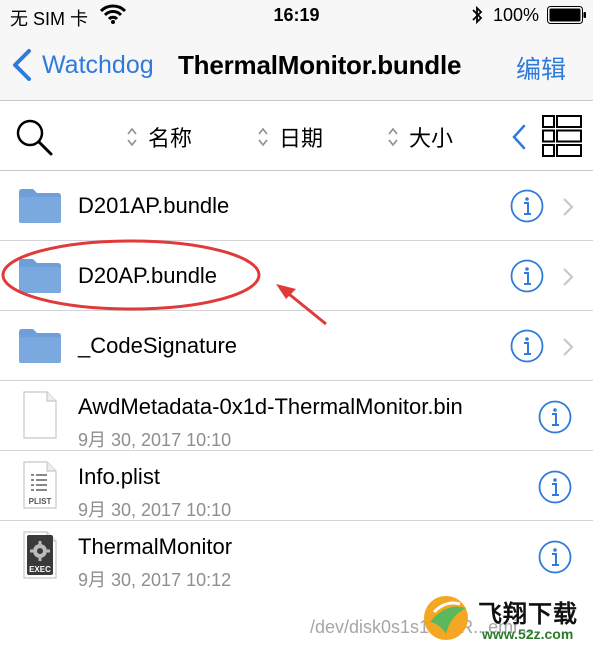 The height and width of the screenshot is (650, 593). What do you see at coordinates (40, 485) in the screenshot?
I see `plist-file-icon: PLIST` at bounding box center [40, 485].